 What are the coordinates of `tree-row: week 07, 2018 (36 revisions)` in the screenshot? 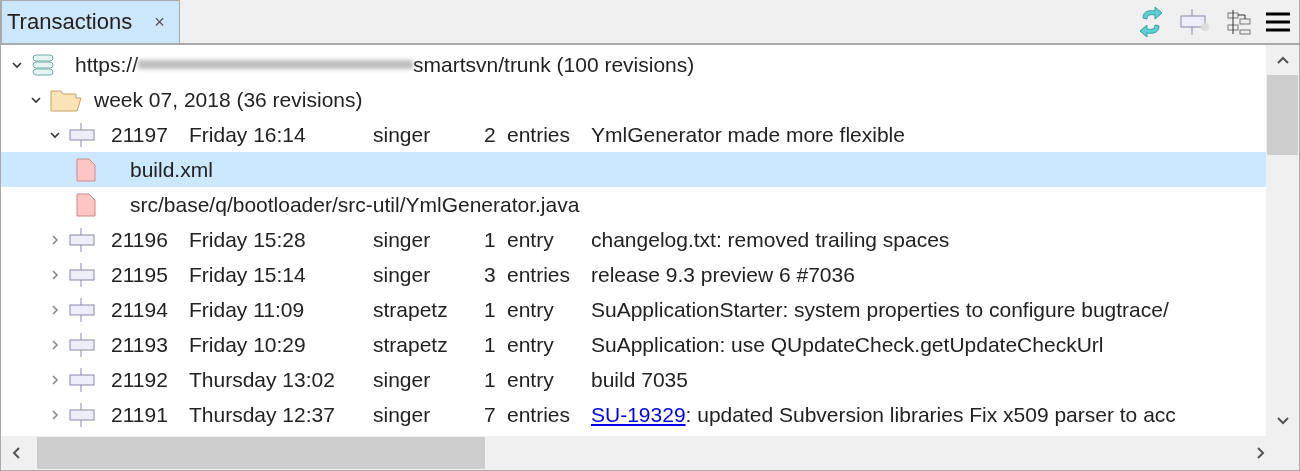 It's located at (633, 99).